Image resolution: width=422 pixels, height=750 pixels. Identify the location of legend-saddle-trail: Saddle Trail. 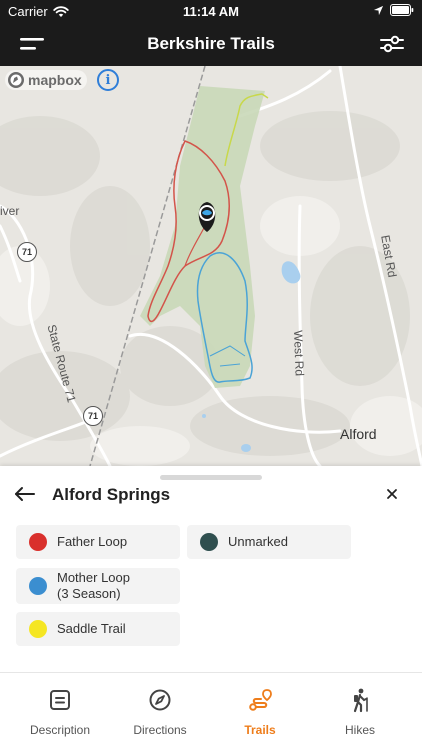
(98, 629).